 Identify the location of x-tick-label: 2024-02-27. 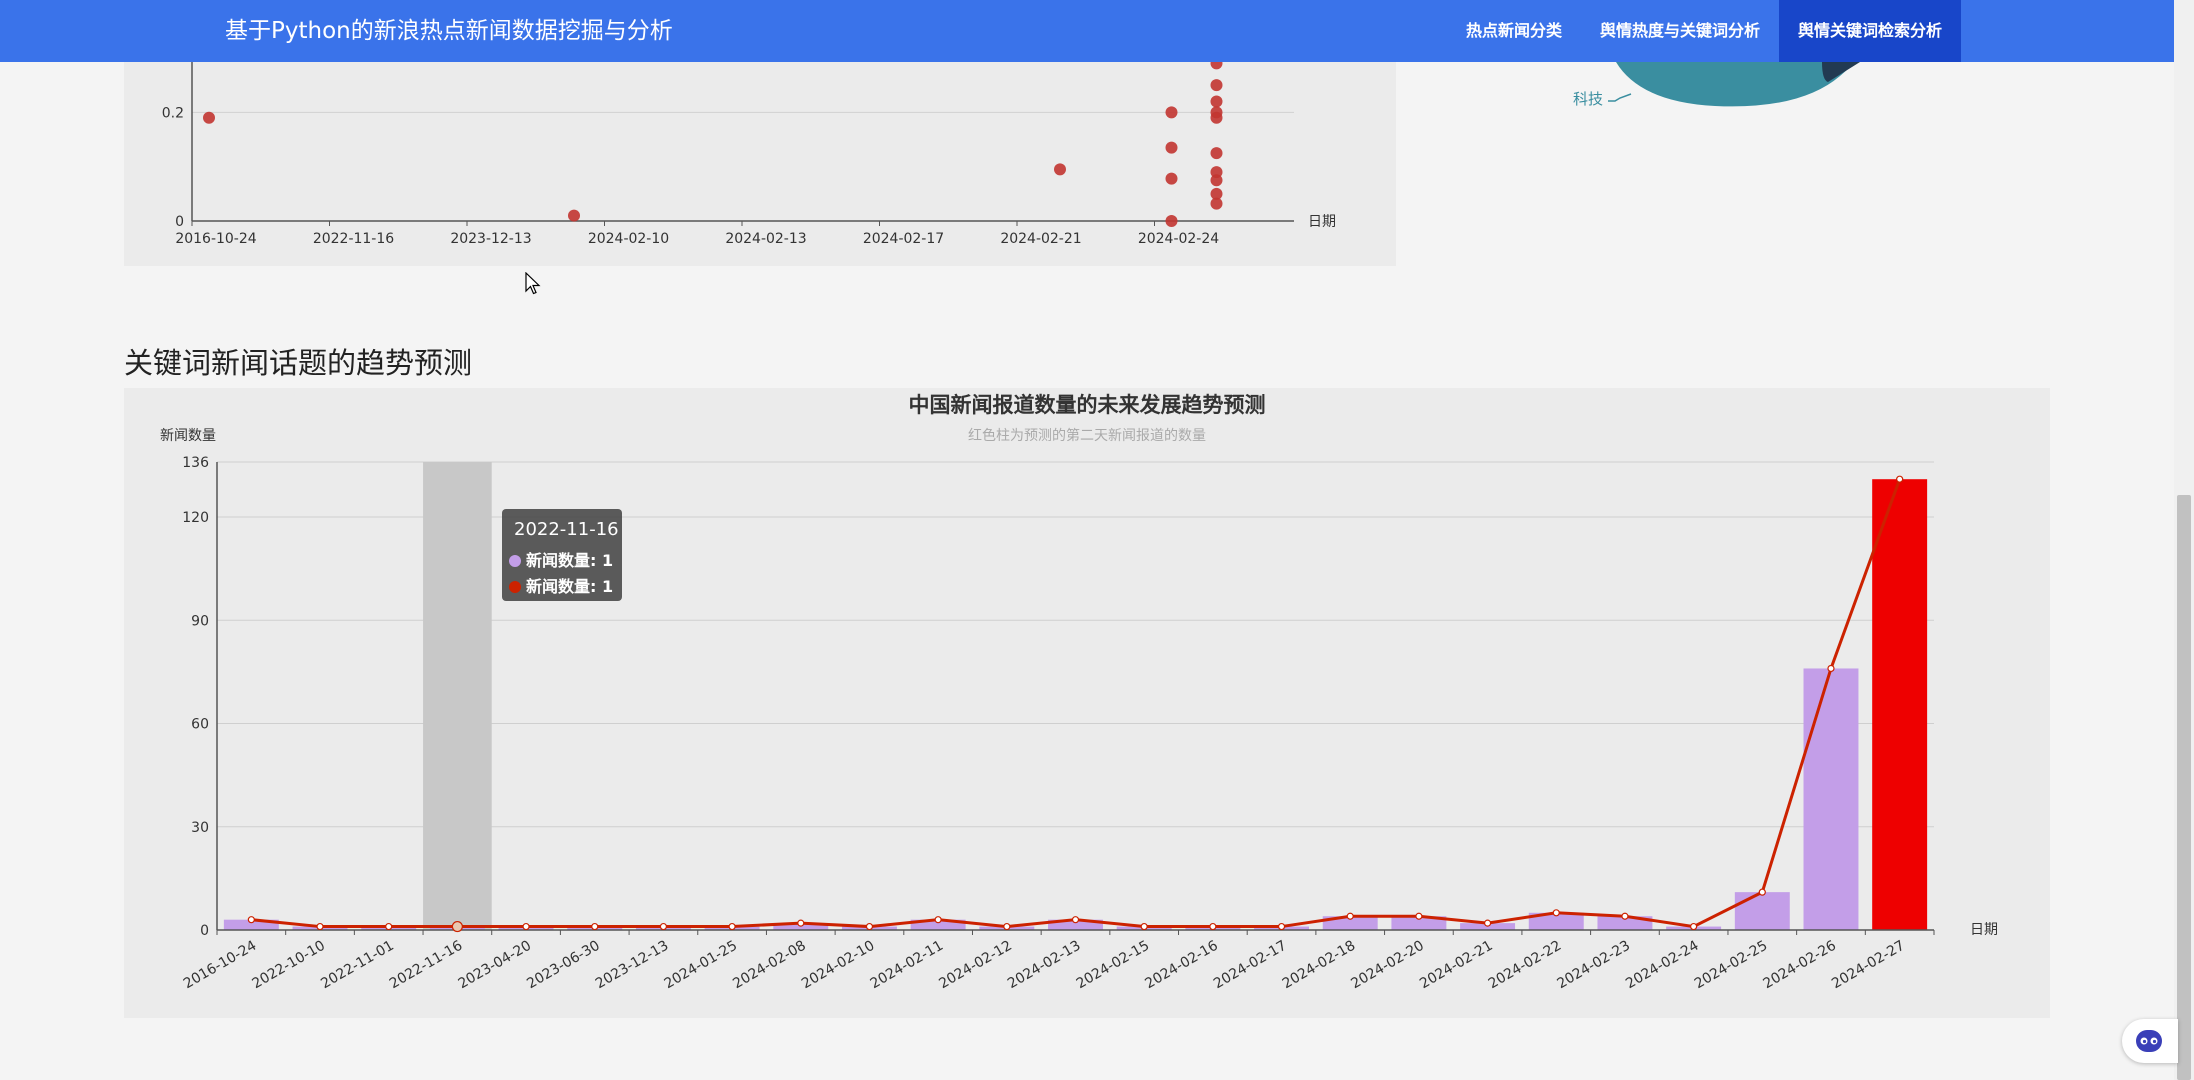
(1868, 965).